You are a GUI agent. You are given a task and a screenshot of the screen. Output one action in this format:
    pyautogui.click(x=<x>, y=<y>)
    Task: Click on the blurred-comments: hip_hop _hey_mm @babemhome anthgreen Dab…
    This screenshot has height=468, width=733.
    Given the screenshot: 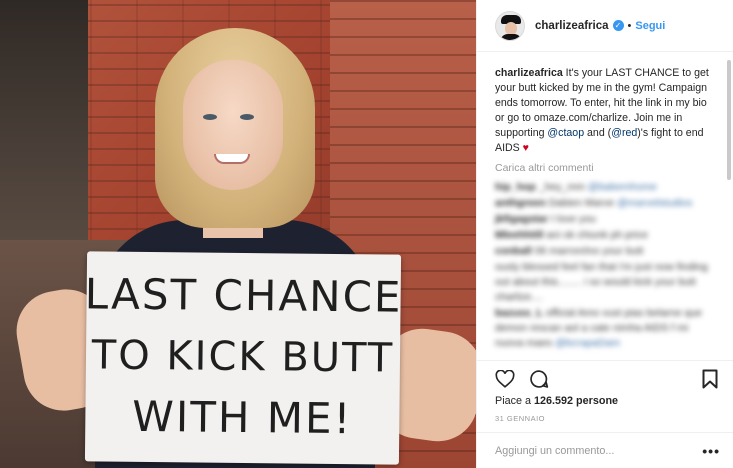 What is the action you would take?
    pyautogui.click(x=604, y=265)
    